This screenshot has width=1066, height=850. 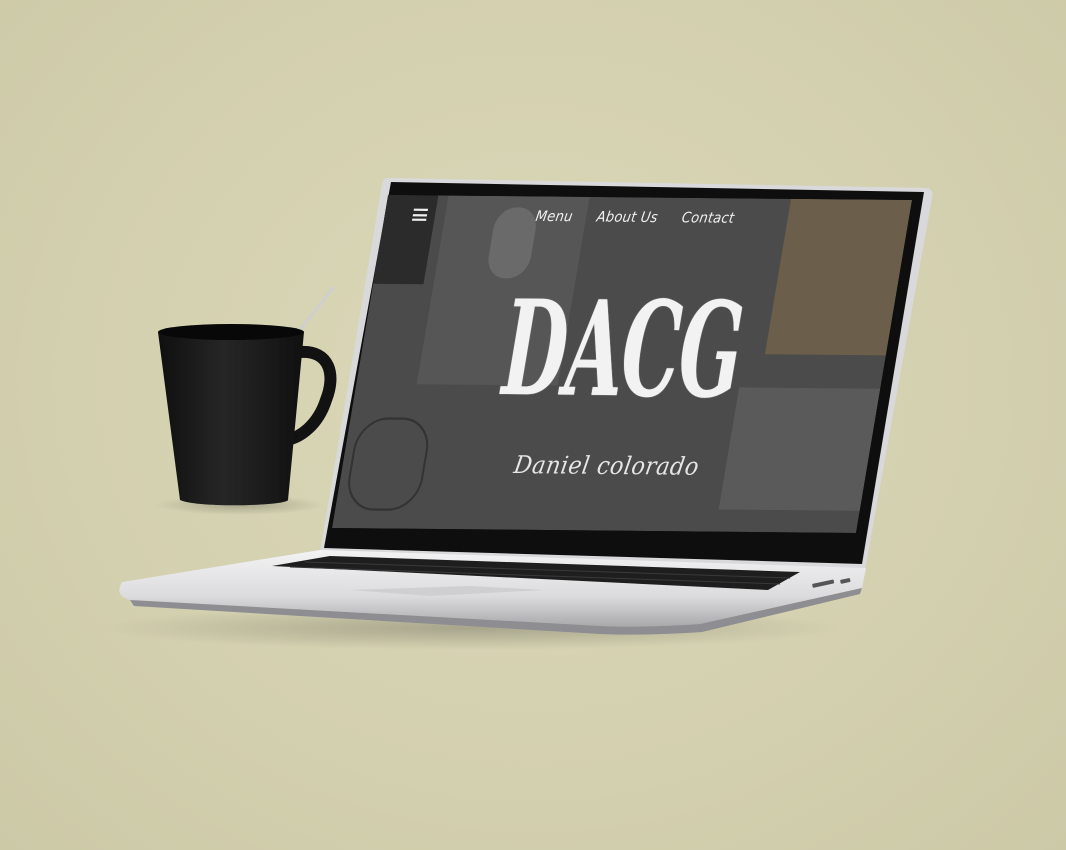 I want to click on nav-about-us: About Us, so click(x=627, y=217).